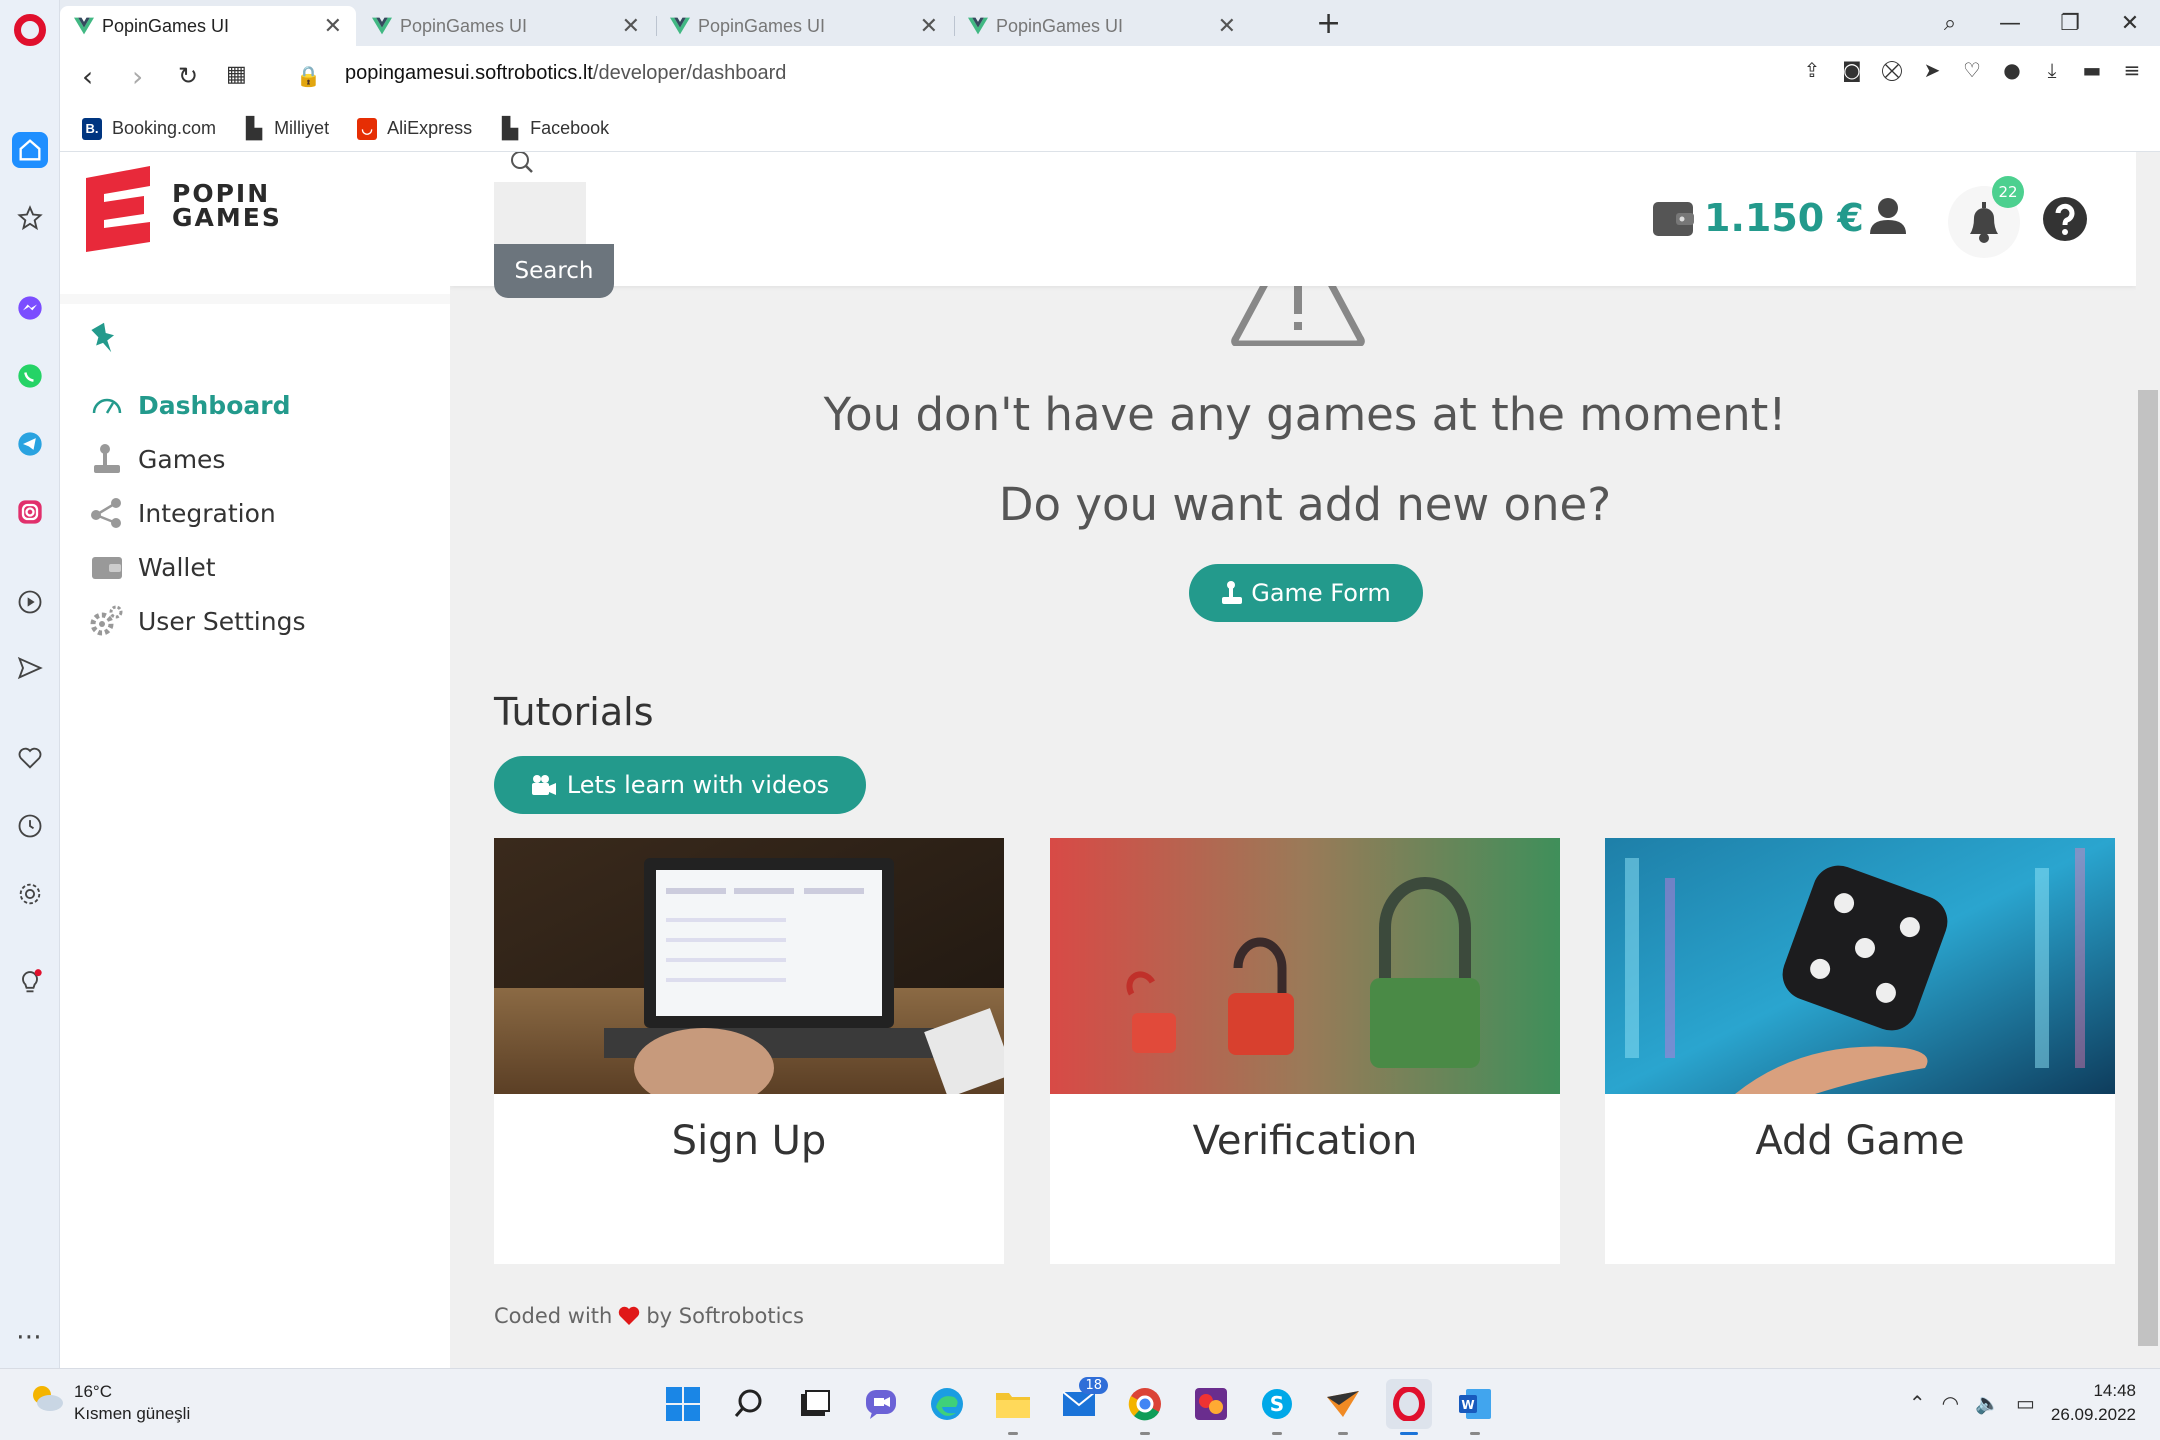 Image resolution: width=2160 pixels, height=1440 pixels. I want to click on gears-icon, so click(107, 621).